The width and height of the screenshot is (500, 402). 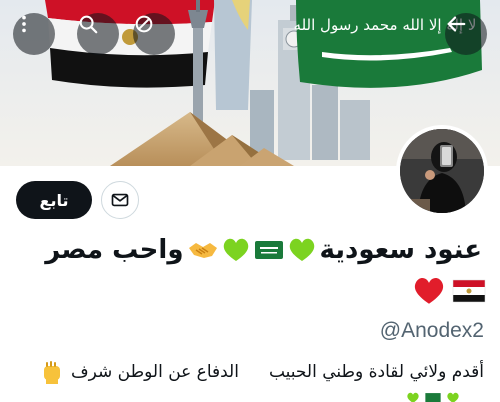 What do you see at coordinates (449, 291) in the screenshot?
I see `display-name-line2` at bounding box center [449, 291].